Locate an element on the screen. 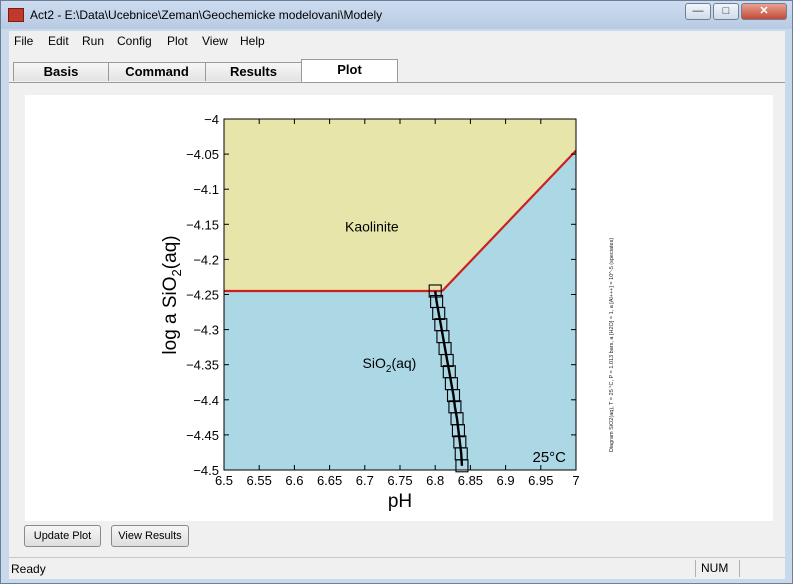 The image size is (793, 584). x-tick-label-7: 6.85 is located at coordinates (470, 480).